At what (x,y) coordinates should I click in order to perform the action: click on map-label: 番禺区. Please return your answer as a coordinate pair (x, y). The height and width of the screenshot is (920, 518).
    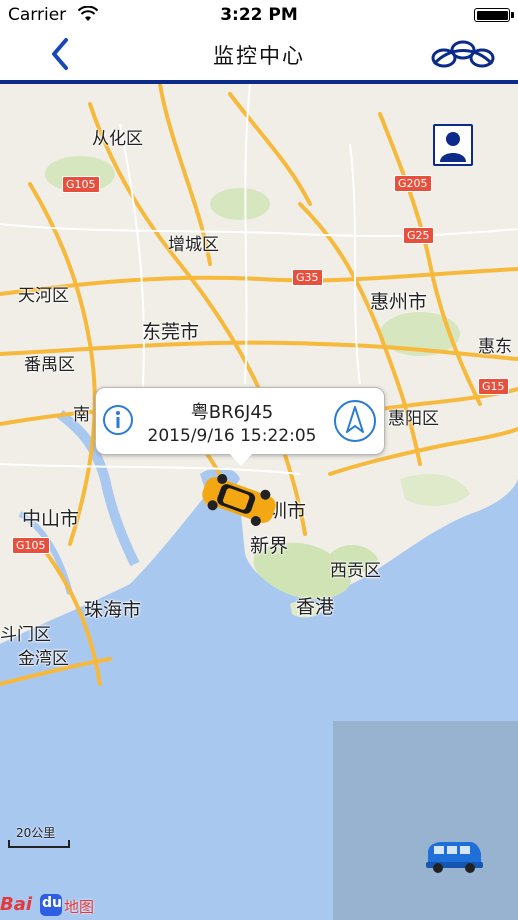
    Looking at the image, I should click on (49, 365).